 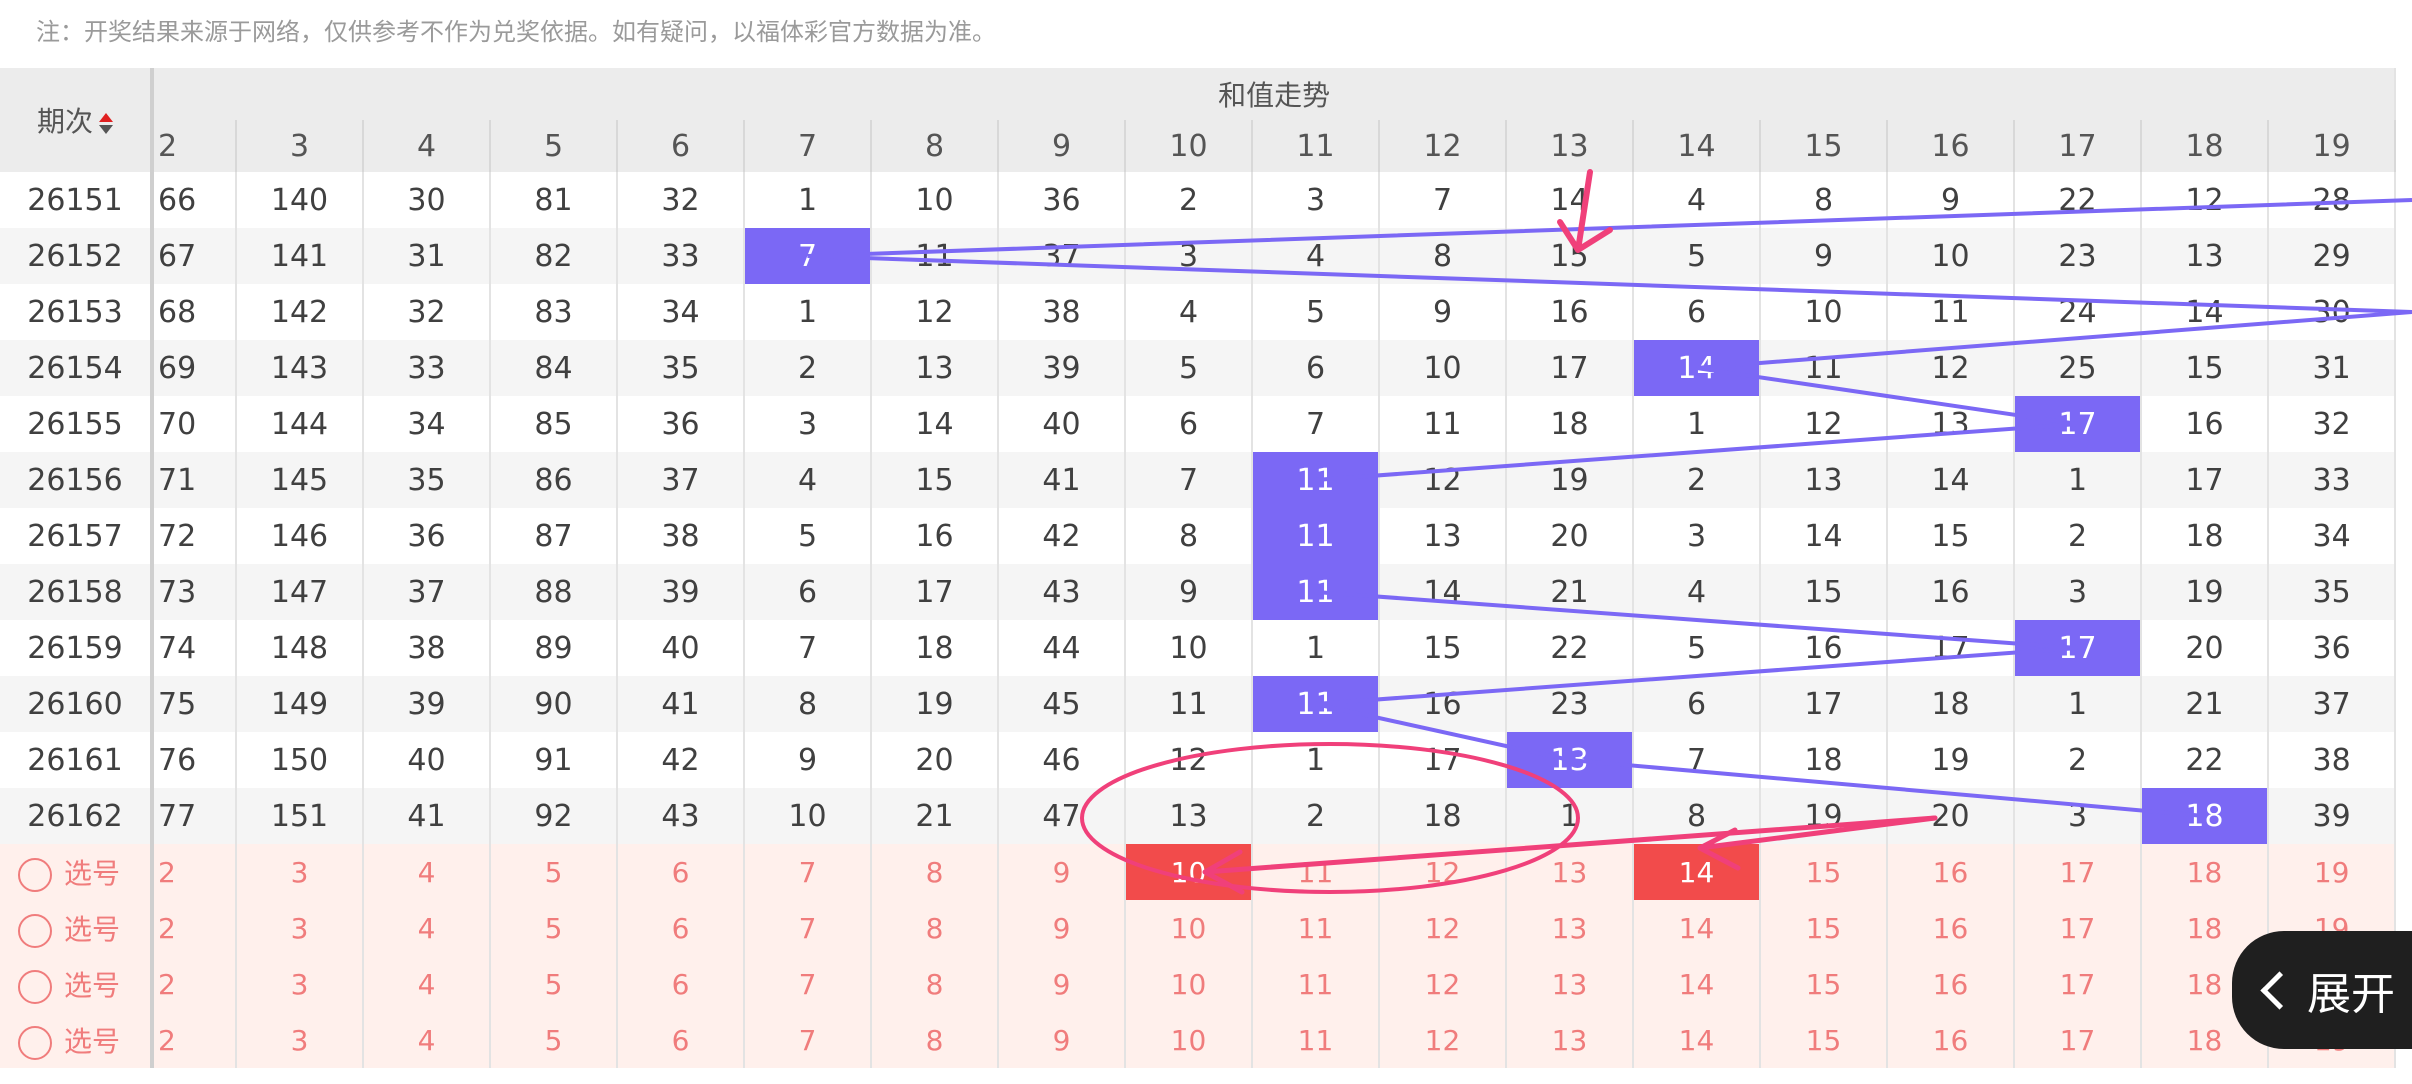 I want to click on miss-count-cell: 45, so click(x=1062, y=704).